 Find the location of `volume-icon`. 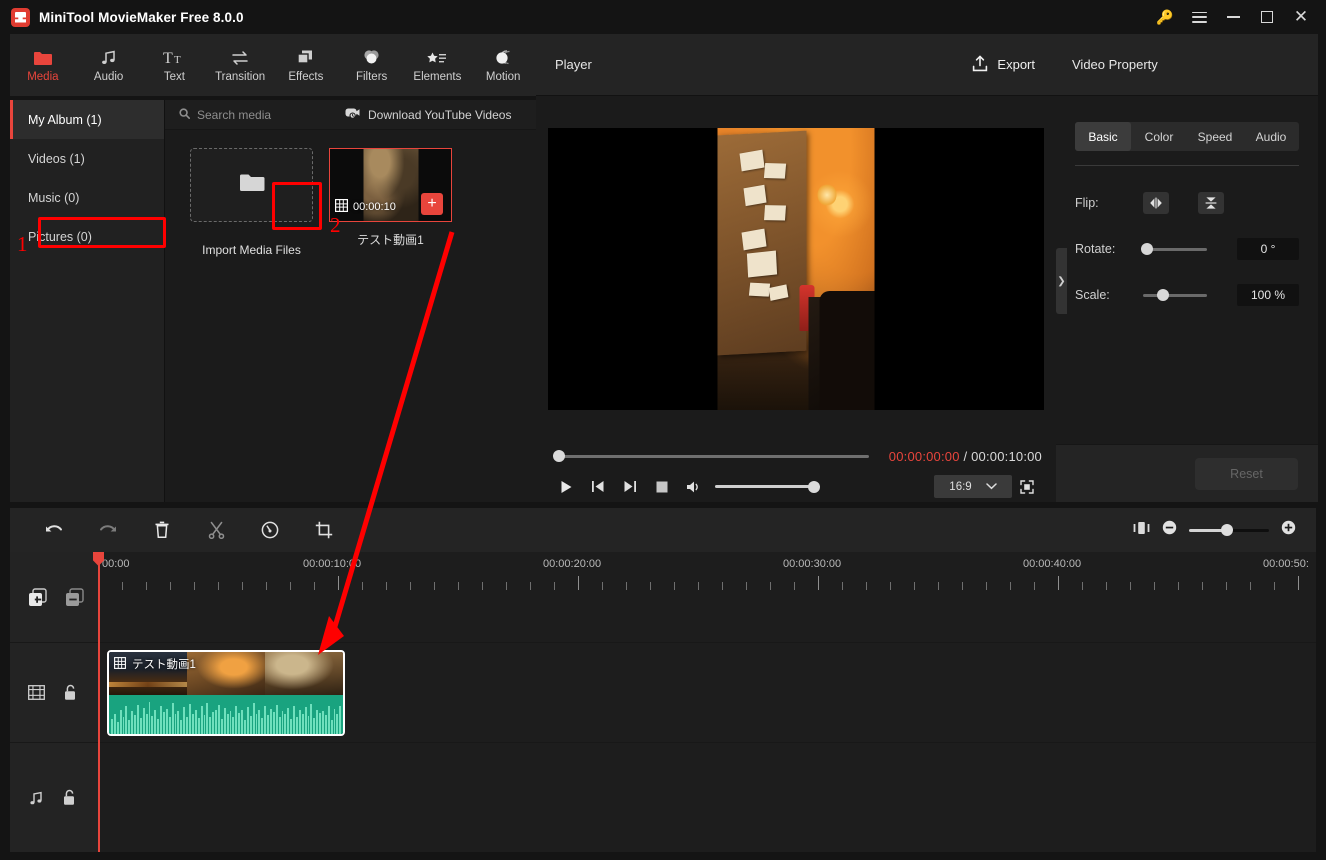

volume-icon is located at coordinates (694, 487).